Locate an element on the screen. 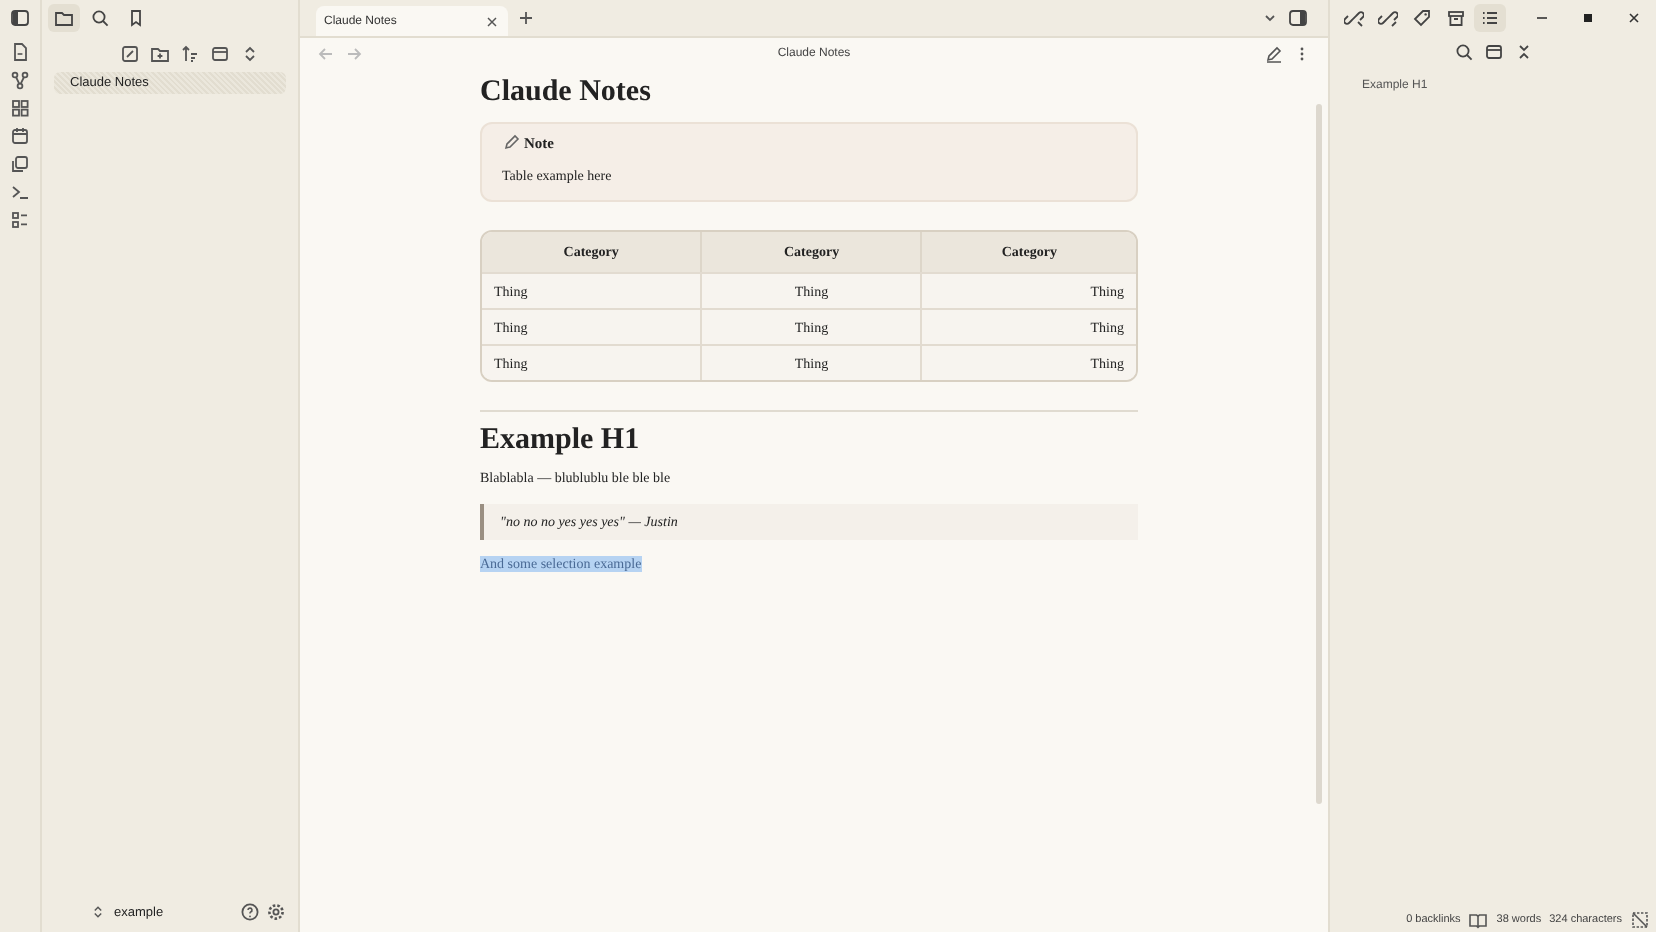 The width and height of the screenshot is (1656, 932). files-tab is located at coordinates (64, 18).